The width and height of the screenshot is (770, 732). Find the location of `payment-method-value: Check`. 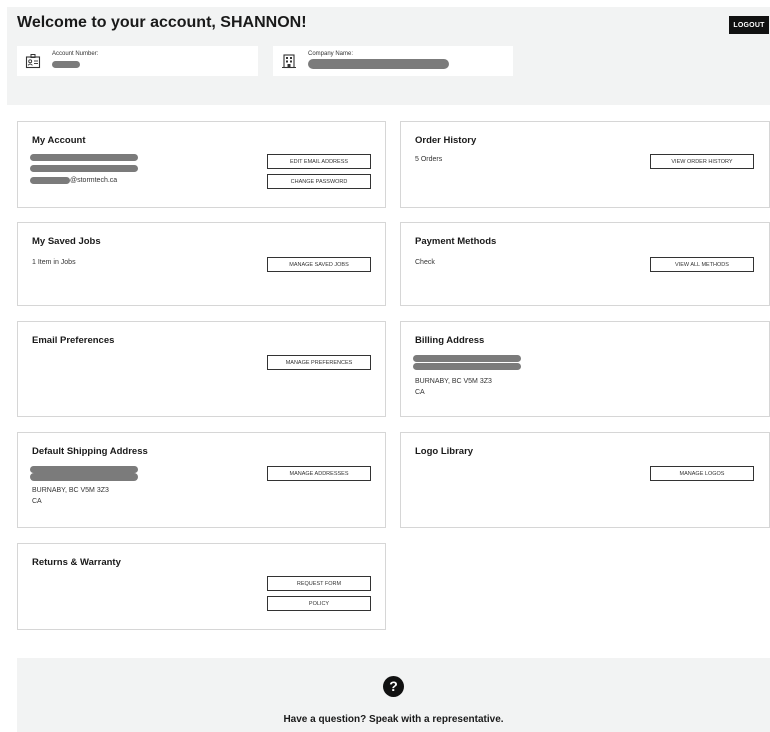

payment-method-value: Check is located at coordinates (425, 262).